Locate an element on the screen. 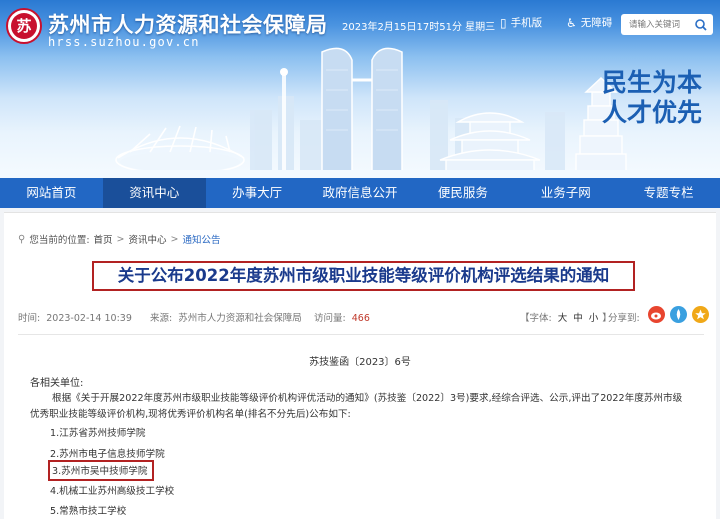 This screenshot has width=720, height=519. main-nav: 网站首页 资讯中心 办事大厅 政府信息公开 便民服务 业务子网 专题专栏 is located at coordinates (360, 193).